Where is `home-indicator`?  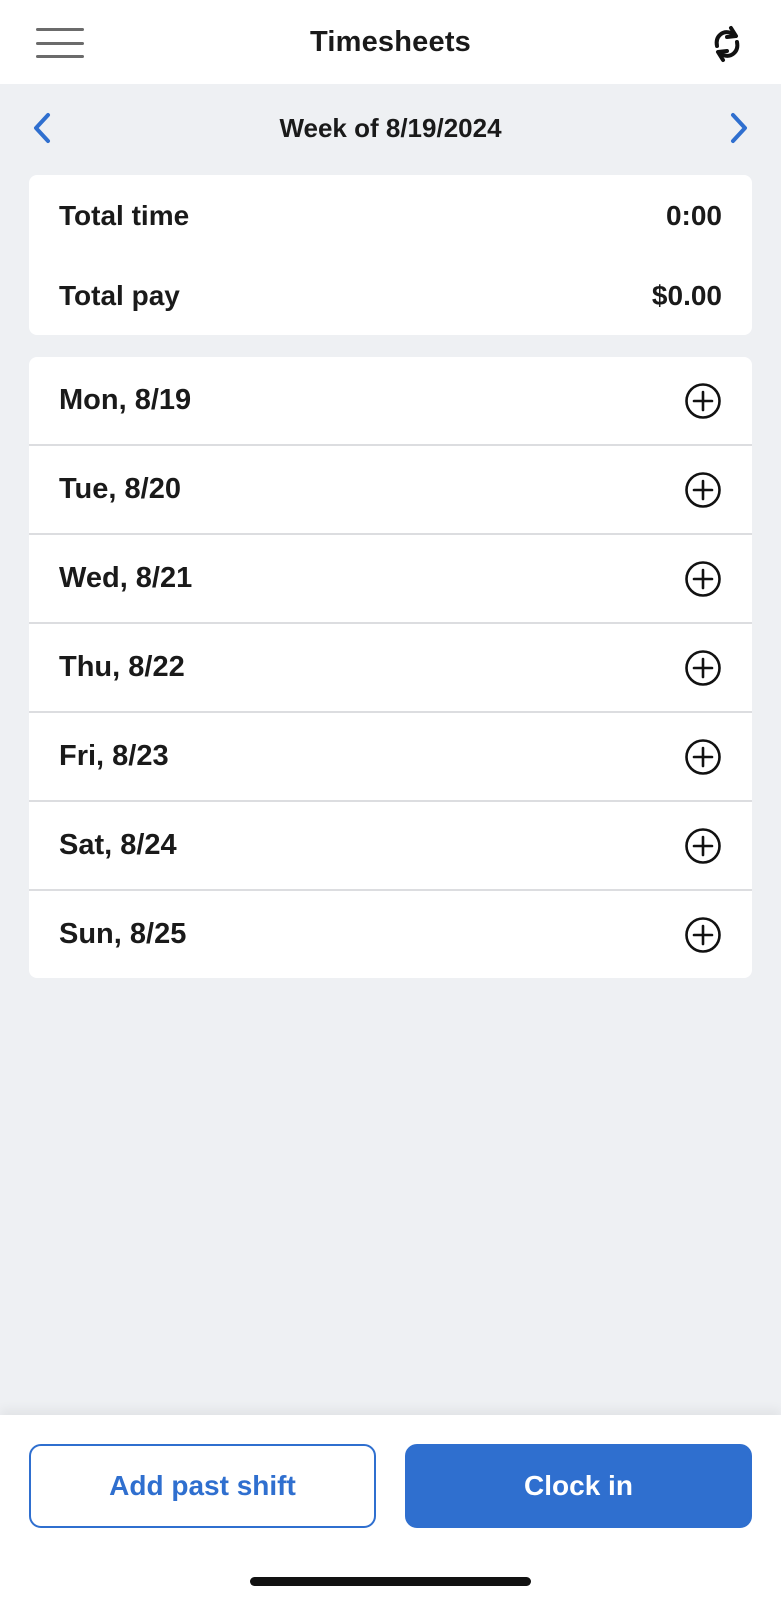 home-indicator is located at coordinates (390, 1581).